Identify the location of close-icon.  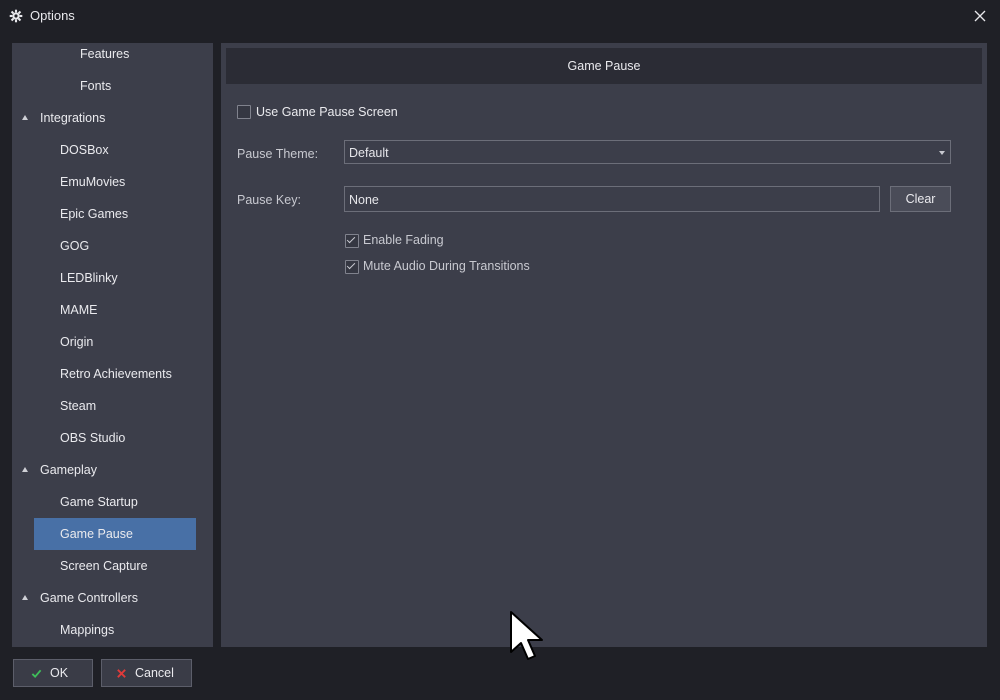
(980, 16).